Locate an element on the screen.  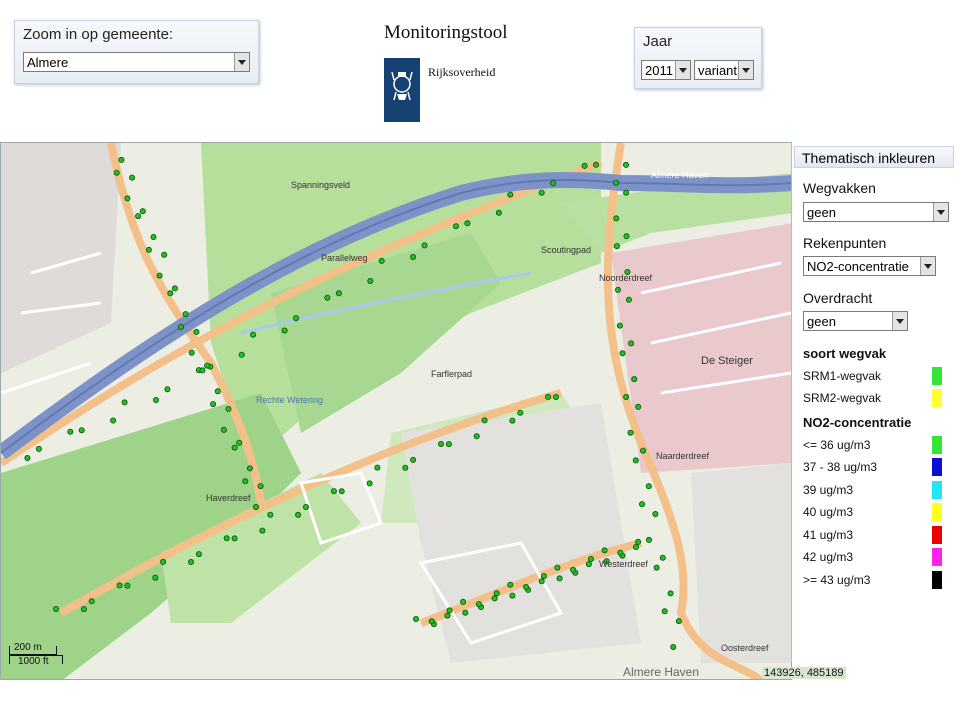
overdracht-select: geen is located at coordinates (855, 321).